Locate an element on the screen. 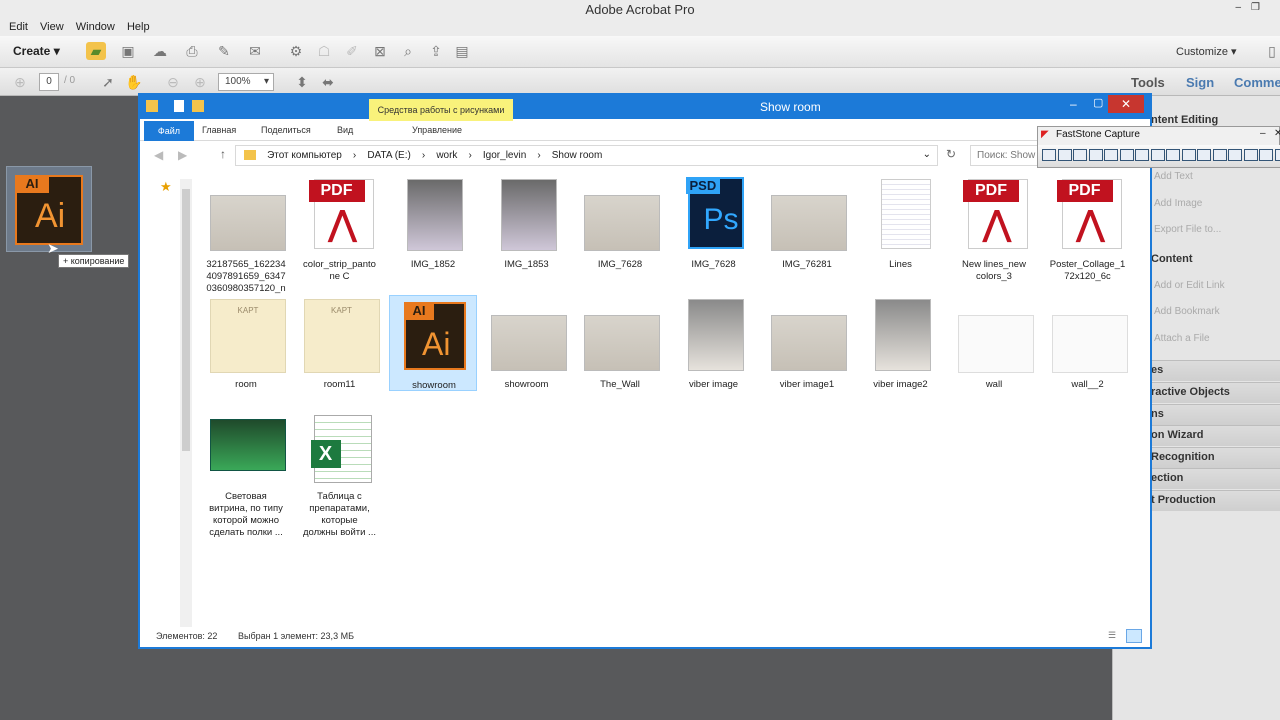 This screenshot has height=720, width=1280. tab-manage: Управление is located at coordinates (437, 130).